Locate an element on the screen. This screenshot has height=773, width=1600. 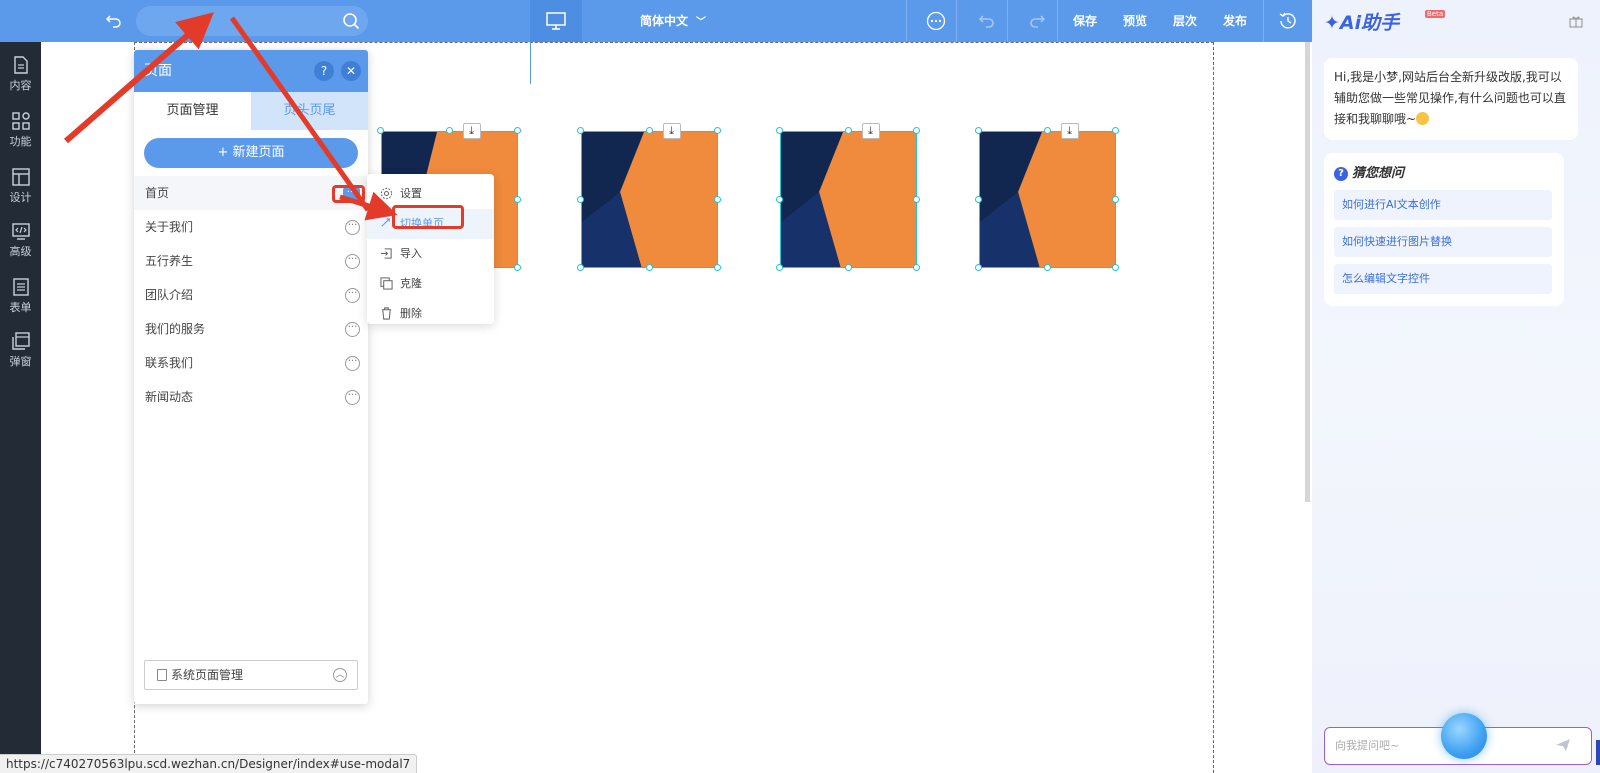
panel-edge-handle is located at coordinates (1598, 752).